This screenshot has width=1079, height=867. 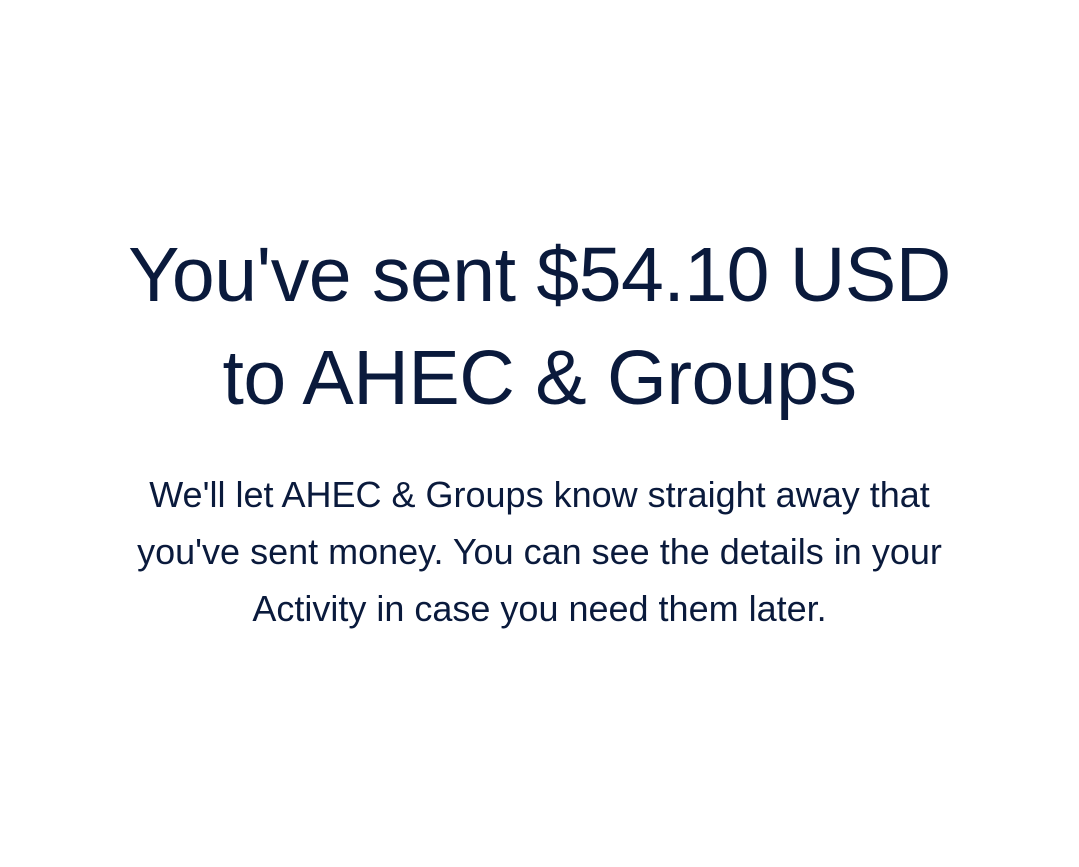 I want to click on headline-line-recipient: to AHEC & Groups, so click(x=539, y=378).